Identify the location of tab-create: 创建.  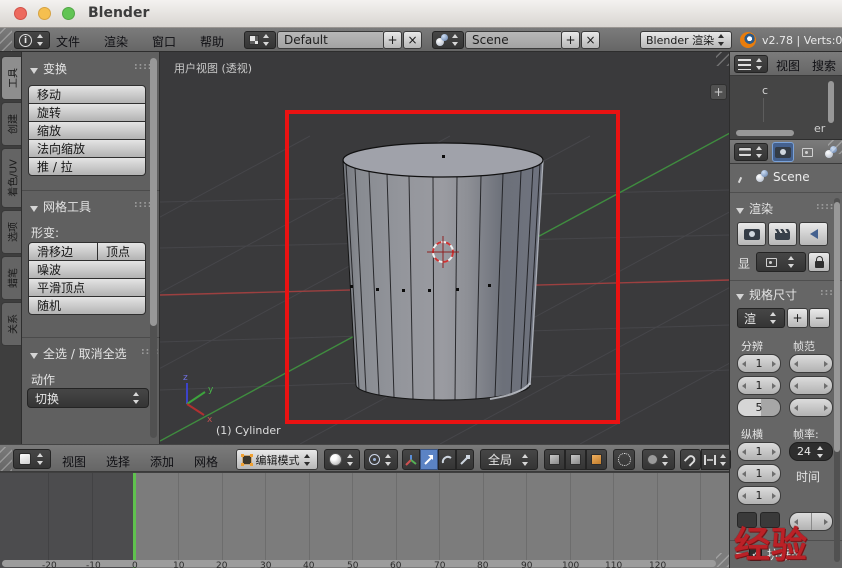
(11, 124).